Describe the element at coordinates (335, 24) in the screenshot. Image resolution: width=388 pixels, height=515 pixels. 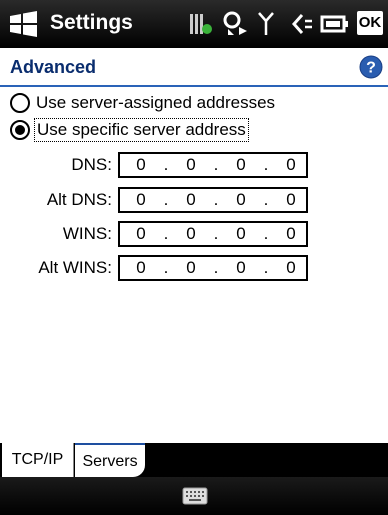
I see `battery-icon` at that location.